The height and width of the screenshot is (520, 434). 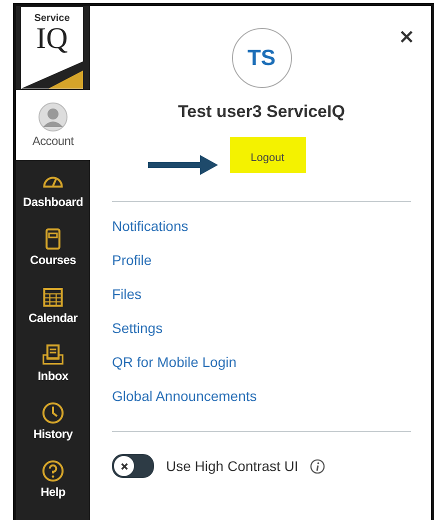 I want to click on menu-link: Global Announcements, so click(x=261, y=396).